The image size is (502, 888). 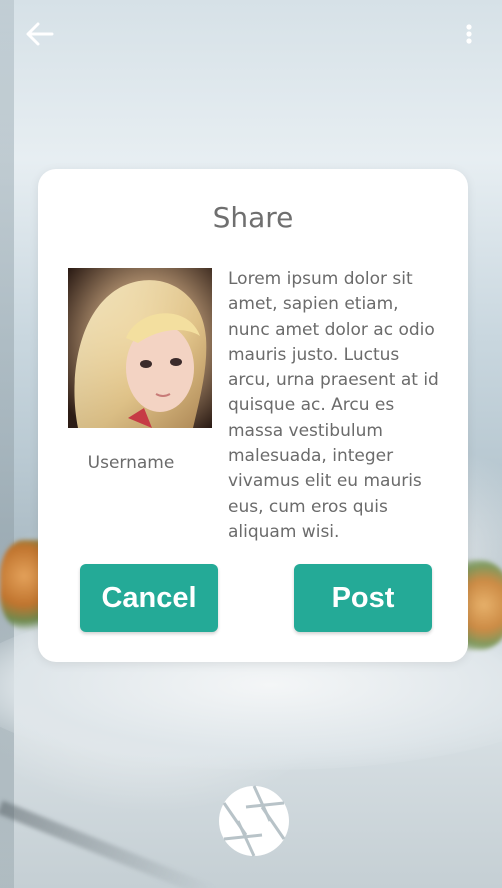 I want to click on arrow-left-icon, so click(x=40, y=34).